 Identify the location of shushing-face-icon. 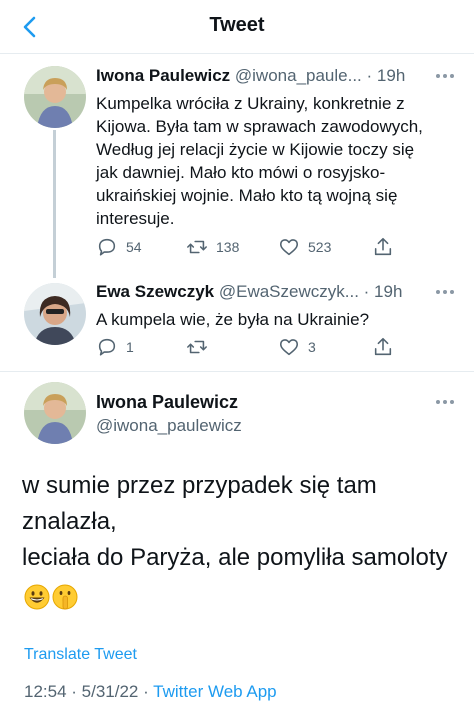
(65, 597).